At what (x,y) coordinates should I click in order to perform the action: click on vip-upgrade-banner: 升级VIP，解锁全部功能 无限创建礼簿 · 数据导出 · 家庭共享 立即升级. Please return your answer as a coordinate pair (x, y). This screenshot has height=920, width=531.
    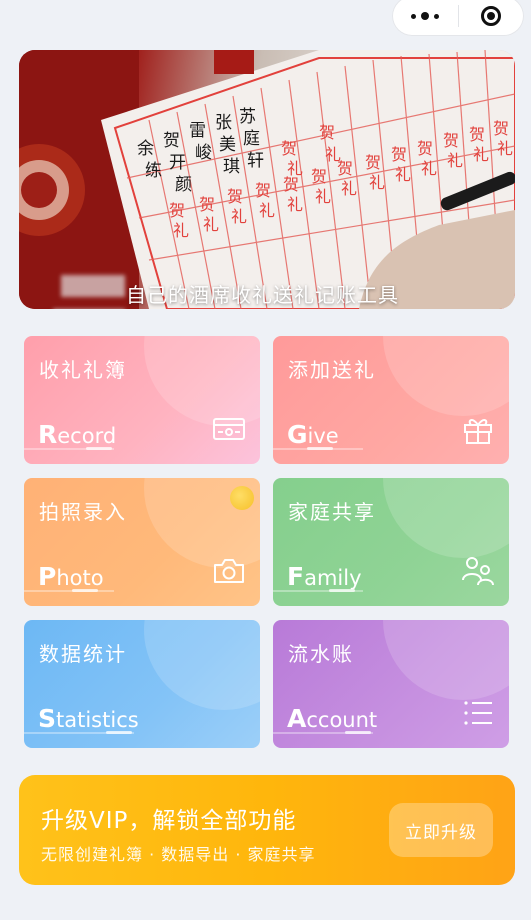
    Looking at the image, I should click on (267, 830).